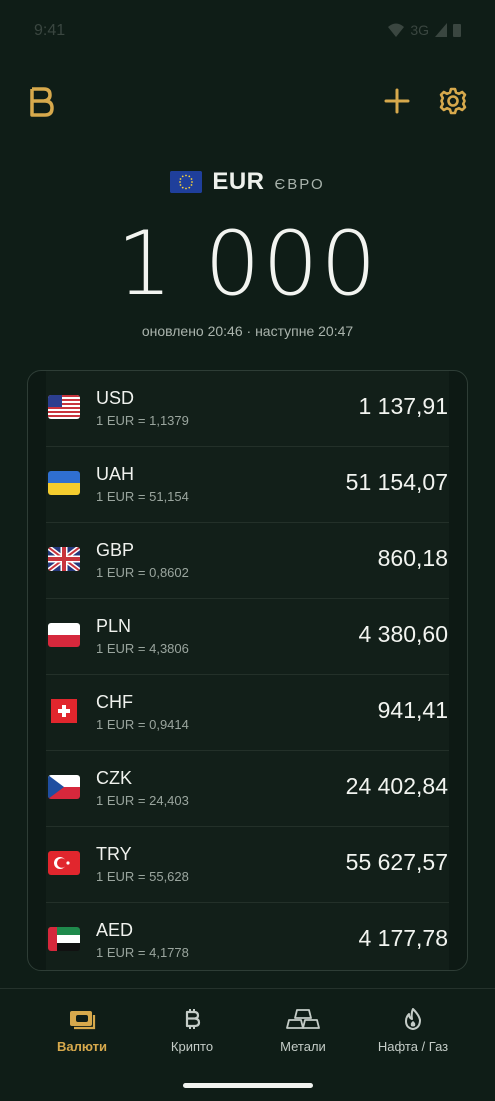 The height and width of the screenshot is (1101, 495). What do you see at coordinates (303, 1046) in the screenshot?
I see `tab-label: Метали` at bounding box center [303, 1046].